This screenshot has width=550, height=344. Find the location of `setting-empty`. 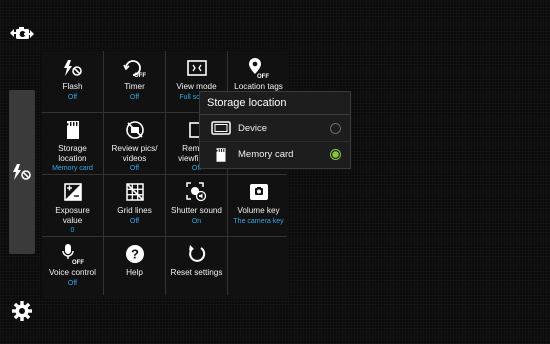

setting-empty is located at coordinates (258, 267).